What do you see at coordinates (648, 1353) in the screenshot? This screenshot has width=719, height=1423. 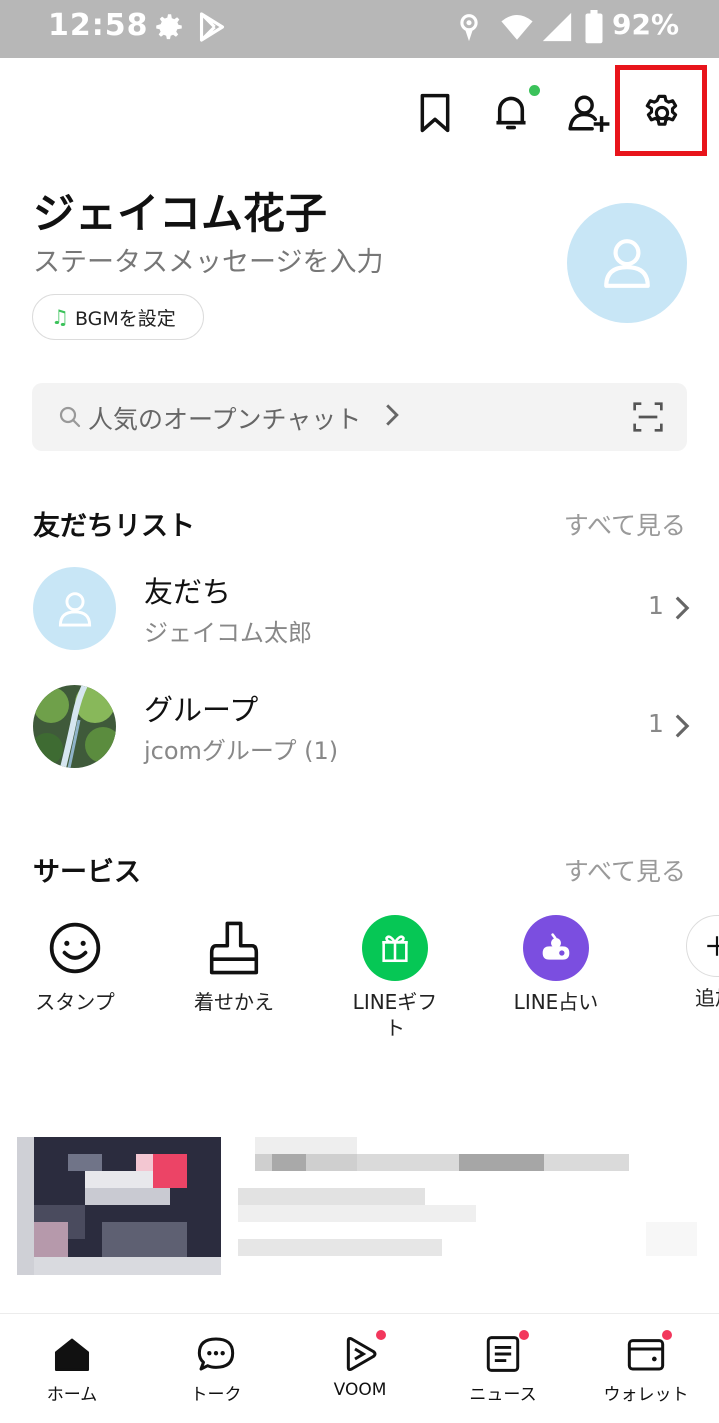 I see `wallet-icon` at bounding box center [648, 1353].